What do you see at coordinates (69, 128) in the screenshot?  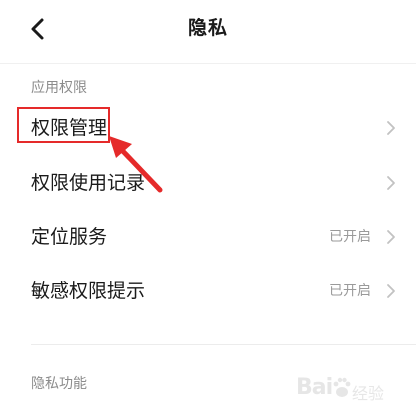 I see `row-label: 权限管理` at bounding box center [69, 128].